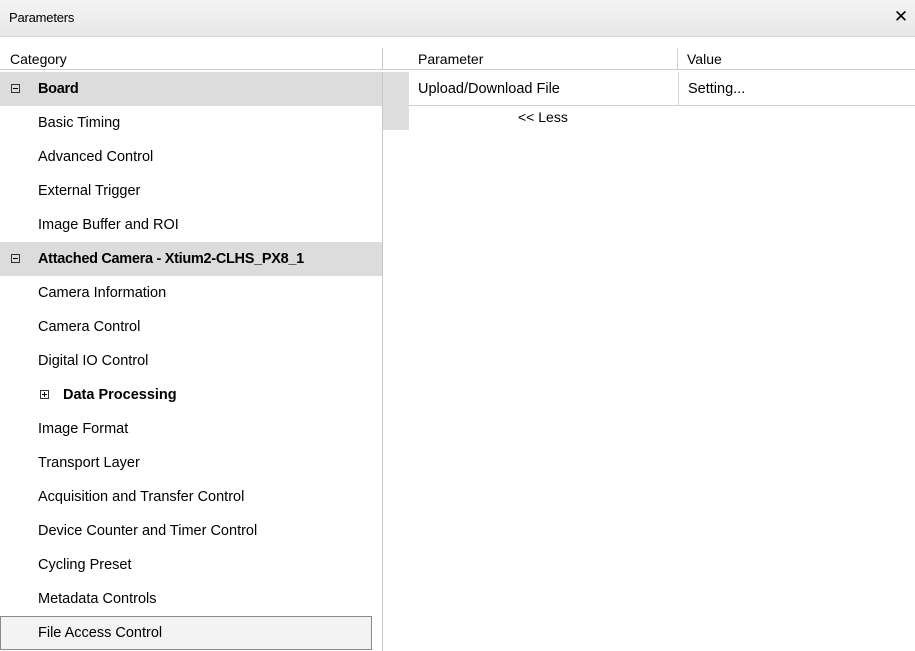 The height and width of the screenshot is (651, 915). What do you see at coordinates (191, 327) in the screenshot?
I see `tree-item-camera-control: Camera Control` at bounding box center [191, 327].